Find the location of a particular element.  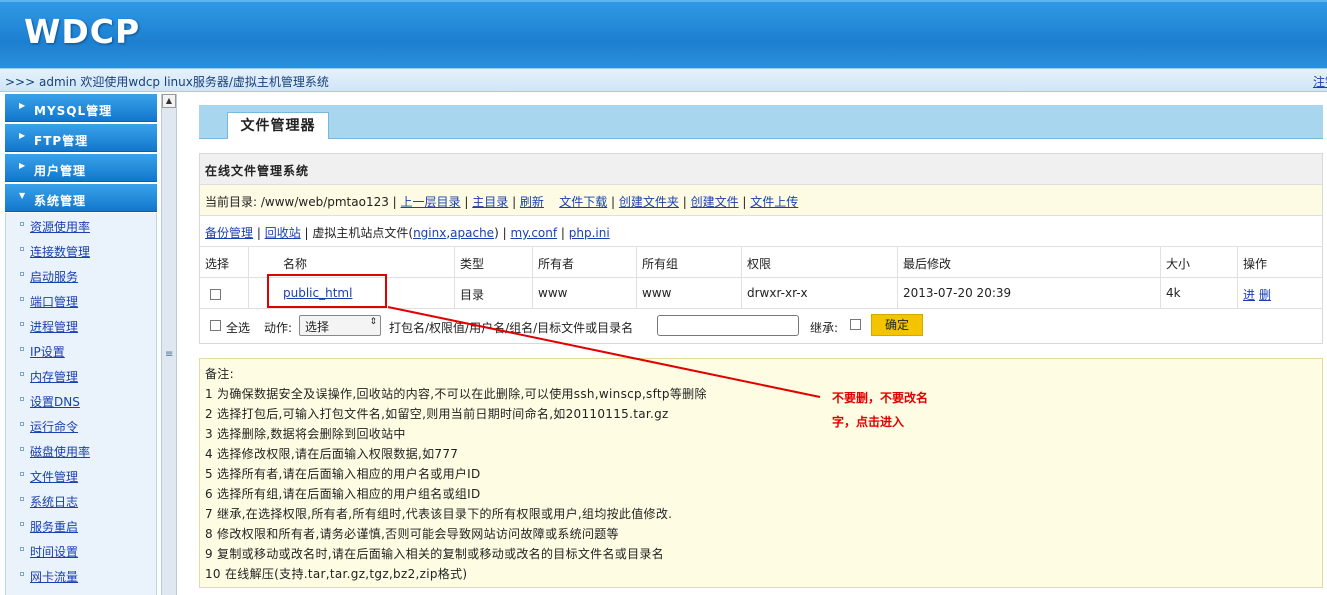

sidebar-item-ports: 端口管理 is located at coordinates (81, 300).